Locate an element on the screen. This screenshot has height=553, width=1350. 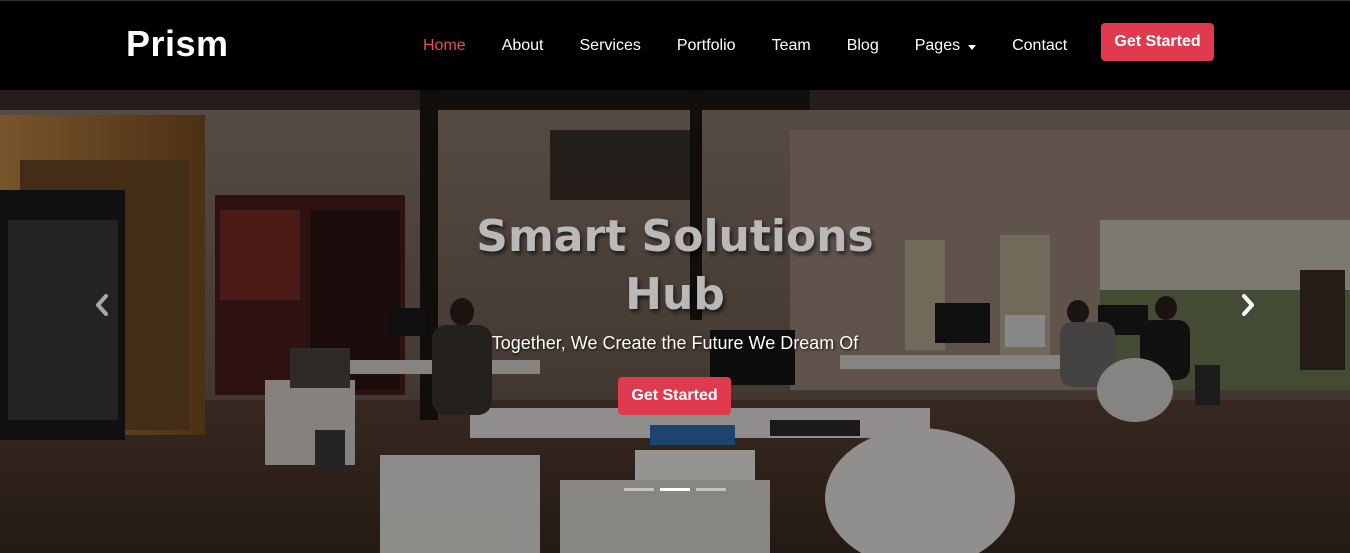
nav-team: Team is located at coordinates (791, 46).